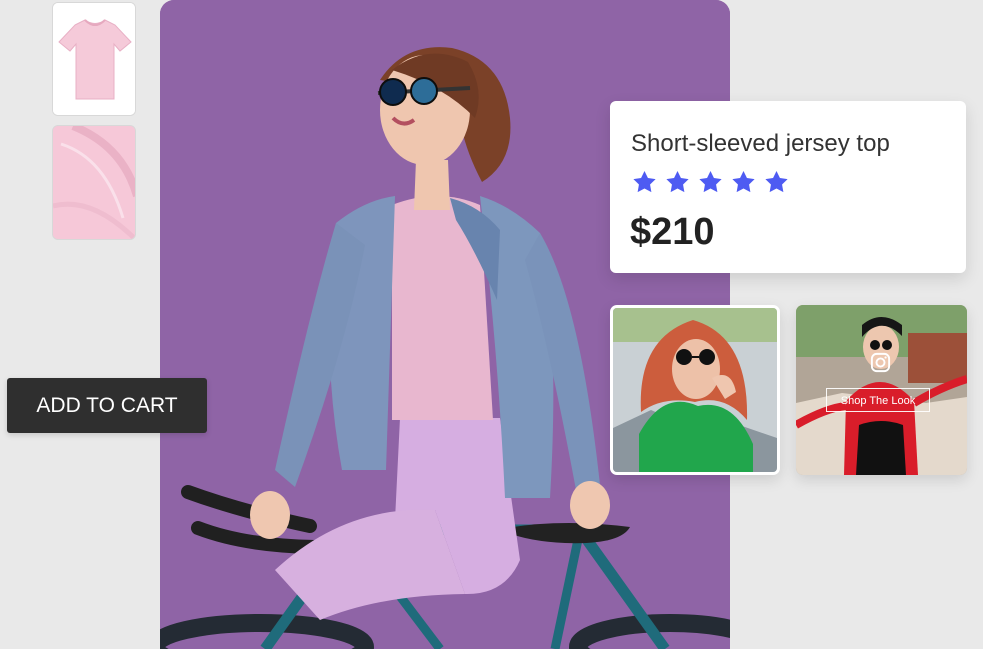 The image size is (983, 649). What do you see at coordinates (760, 143) in the screenshot?
I see `product-title: Short-sleeved jersey top` at bounding box center [760, 143].